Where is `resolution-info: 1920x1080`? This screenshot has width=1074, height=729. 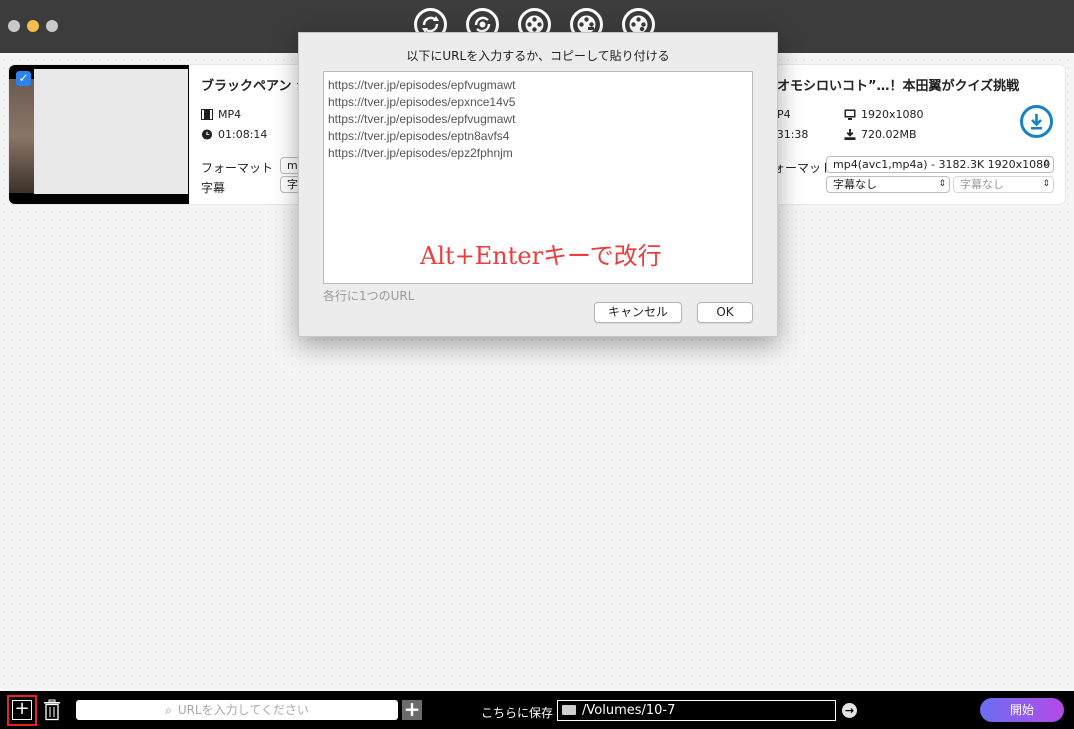 resolution-info: 1920x1080 is located at coordinates (884, 114).